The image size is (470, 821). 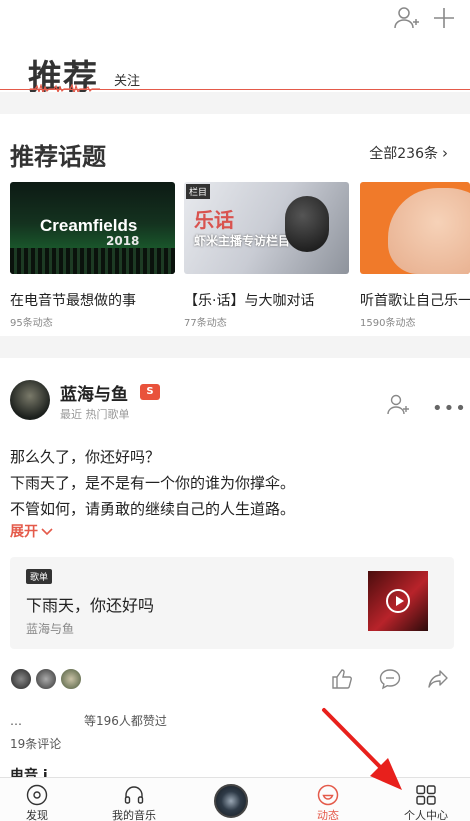 I want to click on nav-profile: 个人中心, so click(x=426, y=799).